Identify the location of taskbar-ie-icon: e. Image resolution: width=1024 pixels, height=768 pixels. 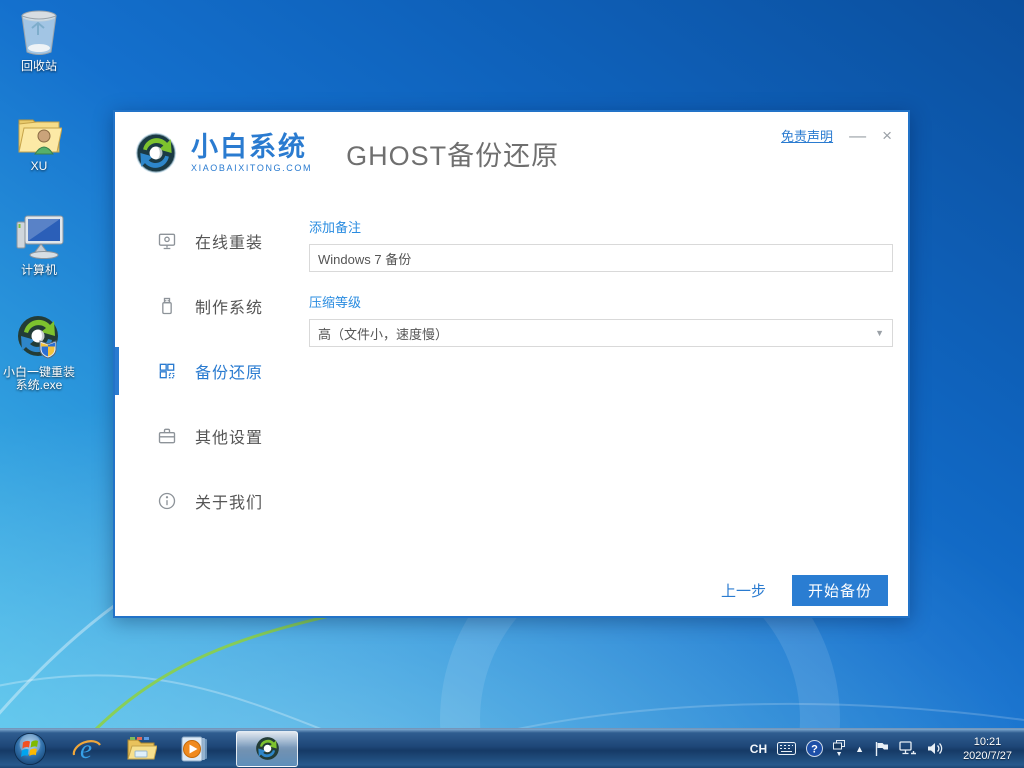
(87, 749).